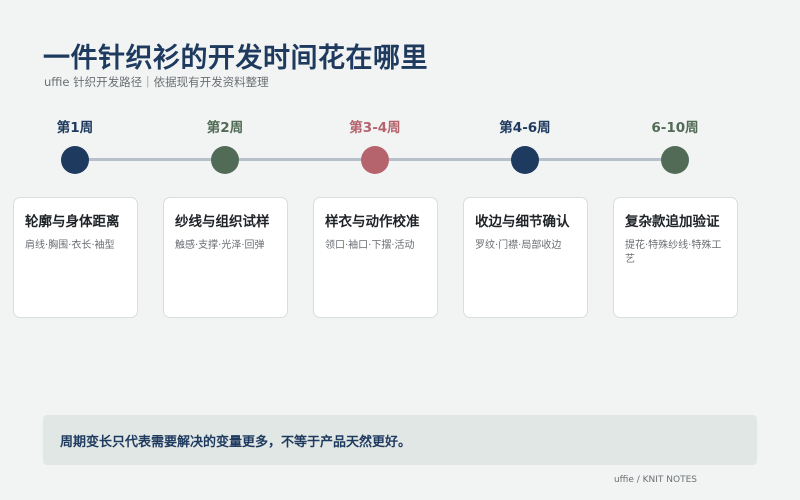 The width and height of the screenshot is (800, 500). What do you see at coordinates (75, 257) in the screenshot?
I see `stage-card-1: 轮廓与身体距离 肩线·胸围·衣长·袖型` at bounding box center [75, 257].